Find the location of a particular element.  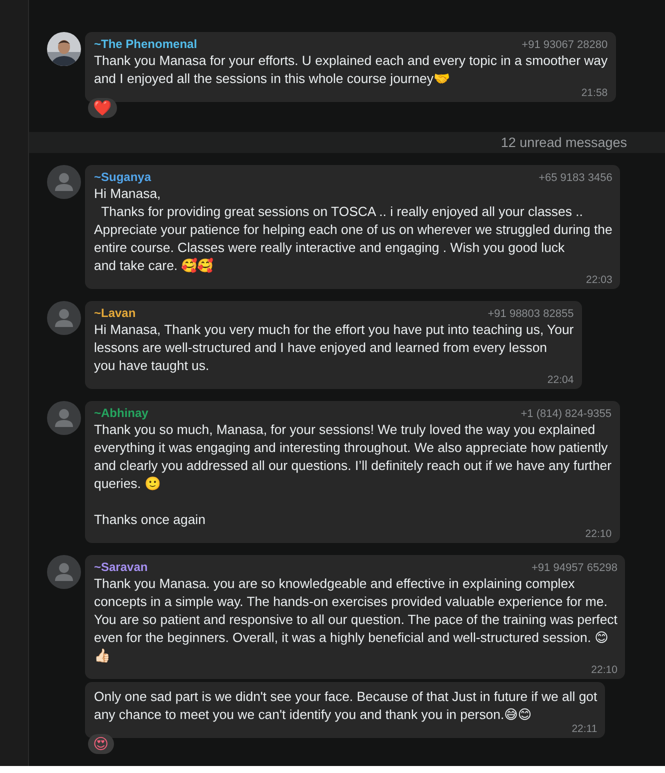

message-text: Hi Manasa, Thank you very much for the effort you have put into teaching us, Your lessons are well-structured and I have enjoyed and learned from every lesson you have taught us. is located at coordinates (334, 348).